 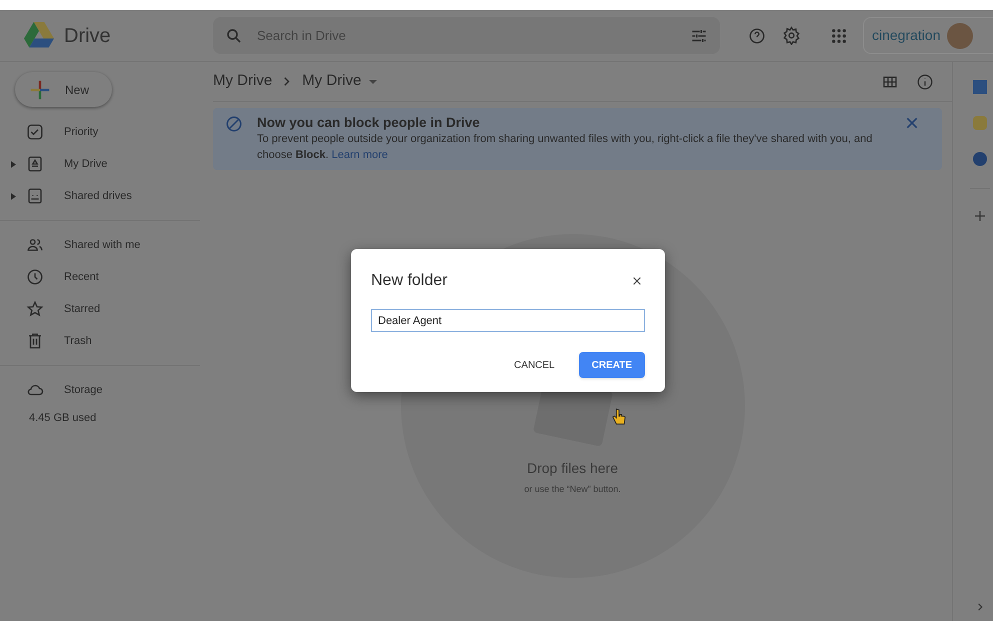 What do you see at coordinates (906, 35) in the screenshot?
I see `account-logo: cinegration` at bounding box center [906, 35].